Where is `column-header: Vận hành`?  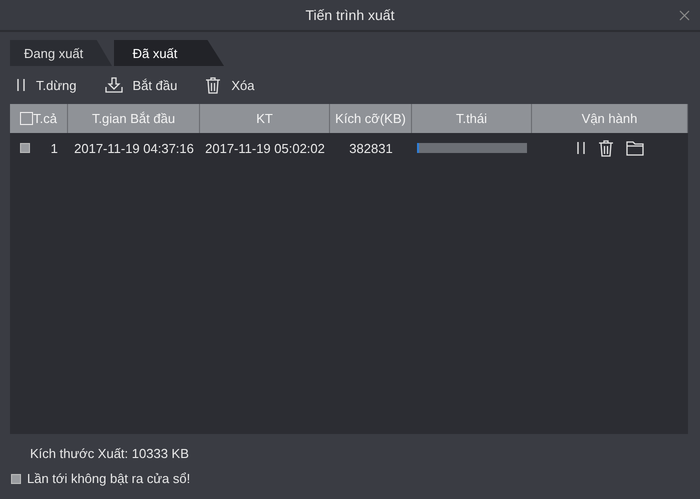
column-header: Vận hành is located at coordinates (610, 118).